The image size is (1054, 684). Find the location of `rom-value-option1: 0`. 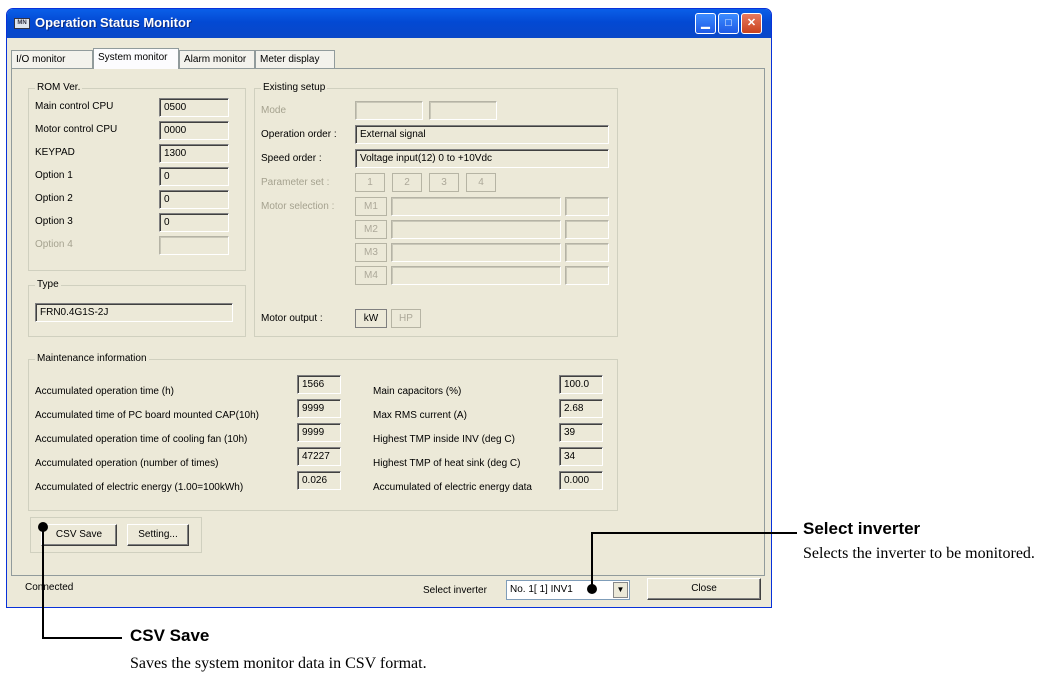

rom-value-option1: 0 is located at coordinates (194, 176).